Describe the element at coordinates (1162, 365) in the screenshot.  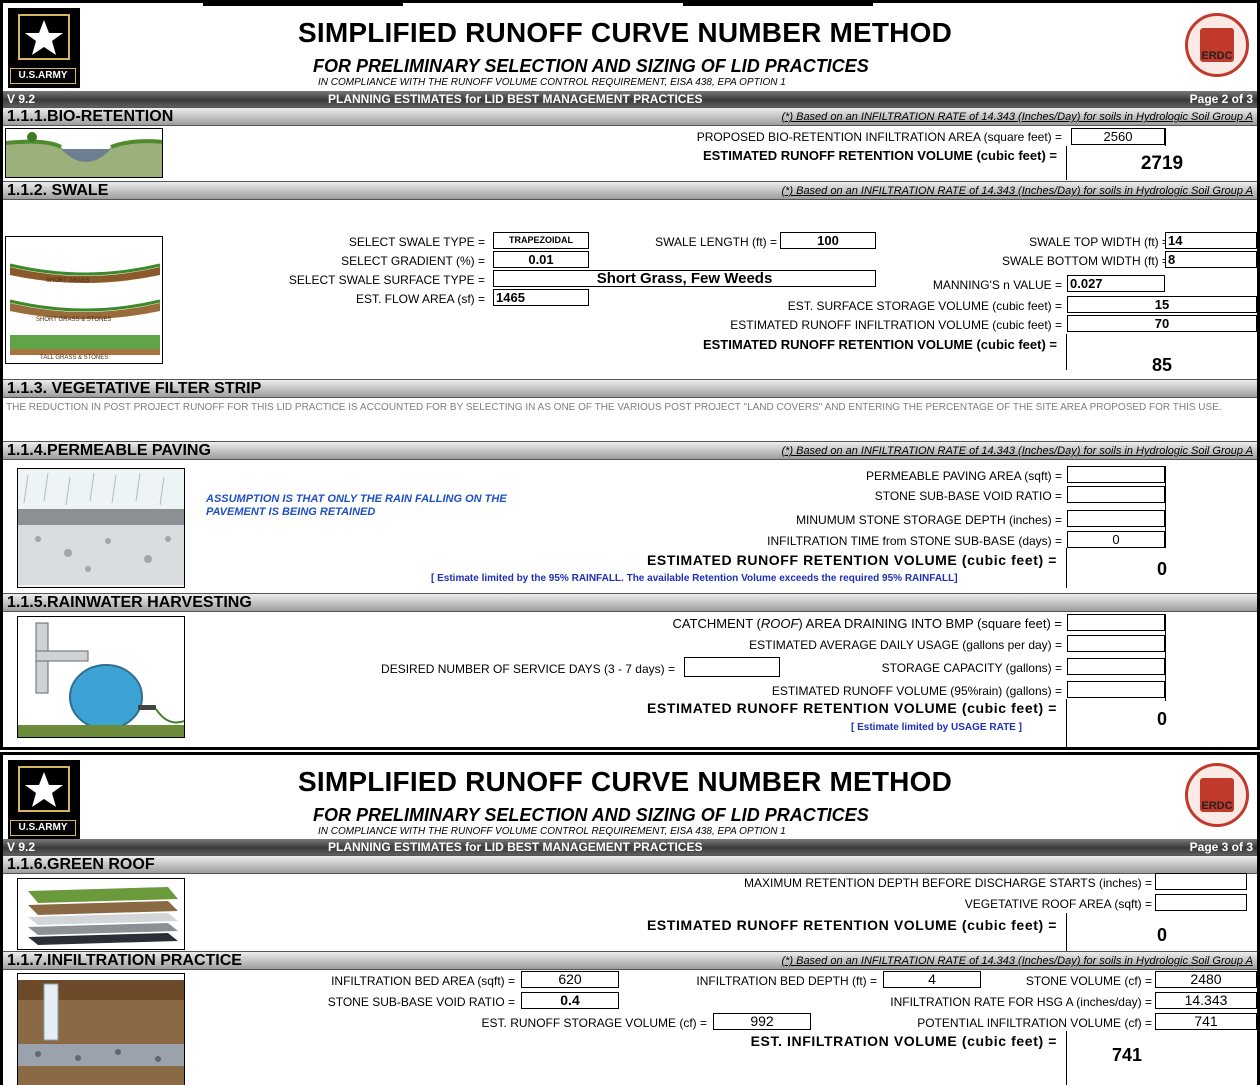
I see `swale-volume-value: 85` at that location.